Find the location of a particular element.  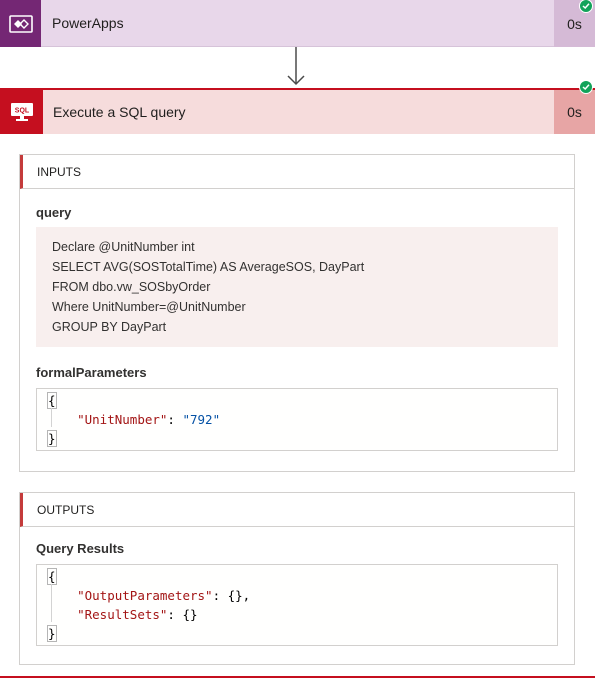

svg-text: SQL is located at coordinates (21, 111).